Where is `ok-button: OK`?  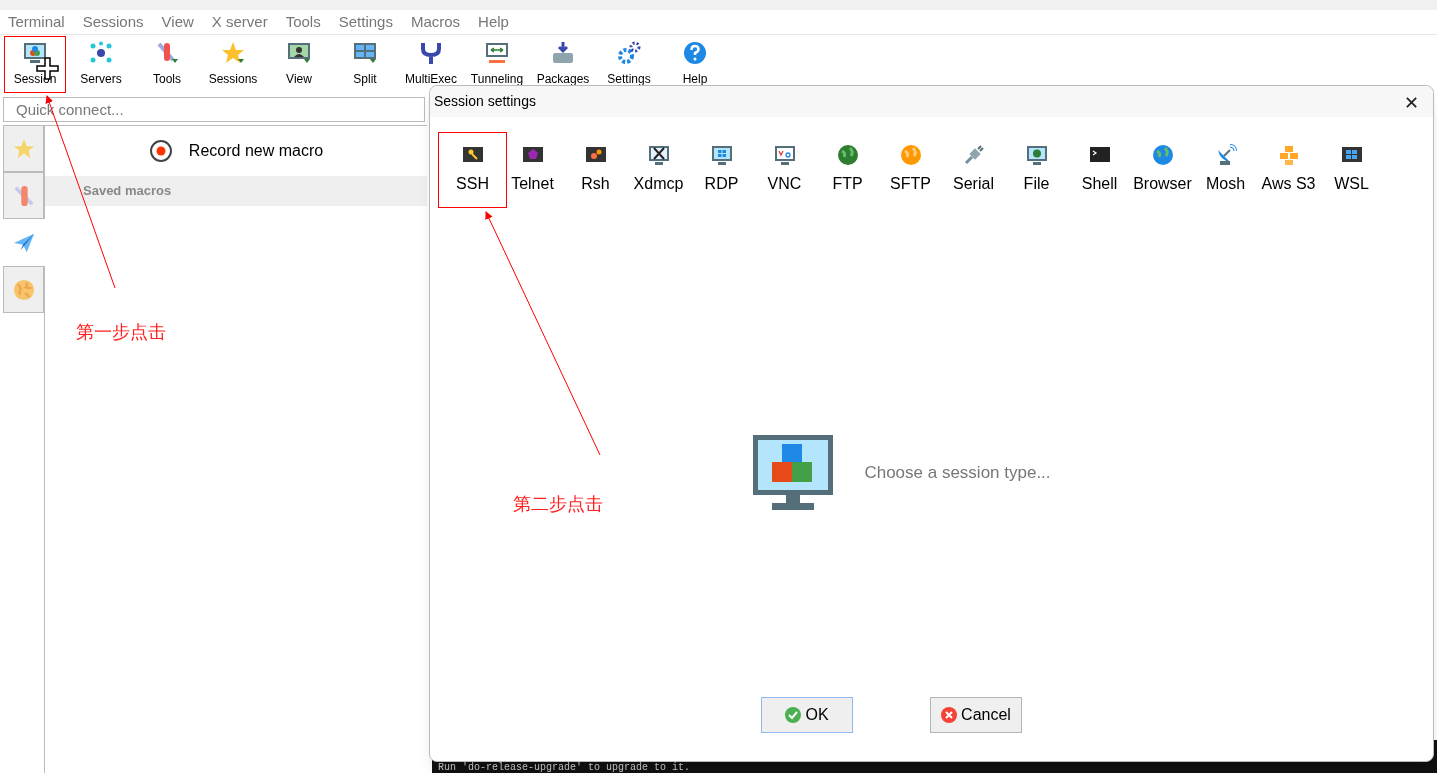
ok-button: OK is located at coordinates (807, 715).